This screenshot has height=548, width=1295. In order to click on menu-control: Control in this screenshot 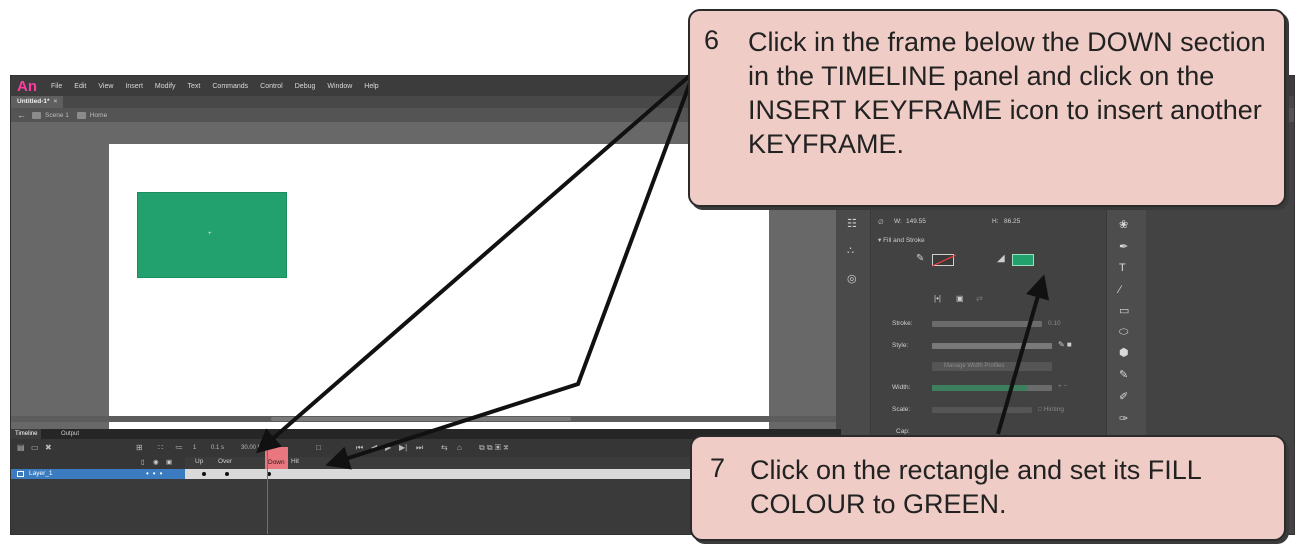, I will do `click(271, 86)`.